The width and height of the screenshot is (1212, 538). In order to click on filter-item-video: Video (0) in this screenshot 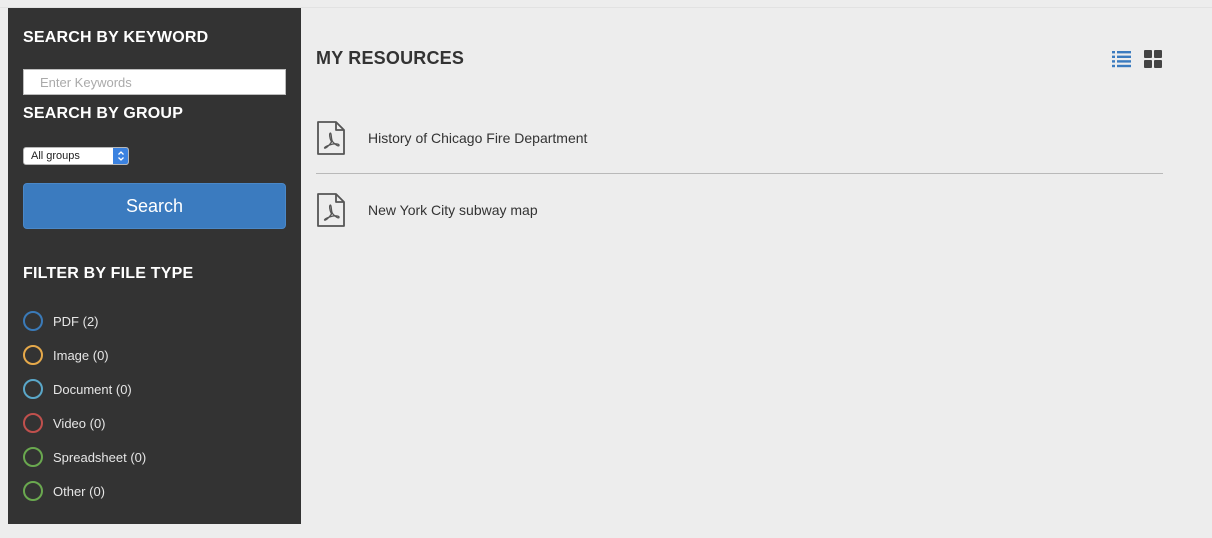, I will do `click(84, 423)`.